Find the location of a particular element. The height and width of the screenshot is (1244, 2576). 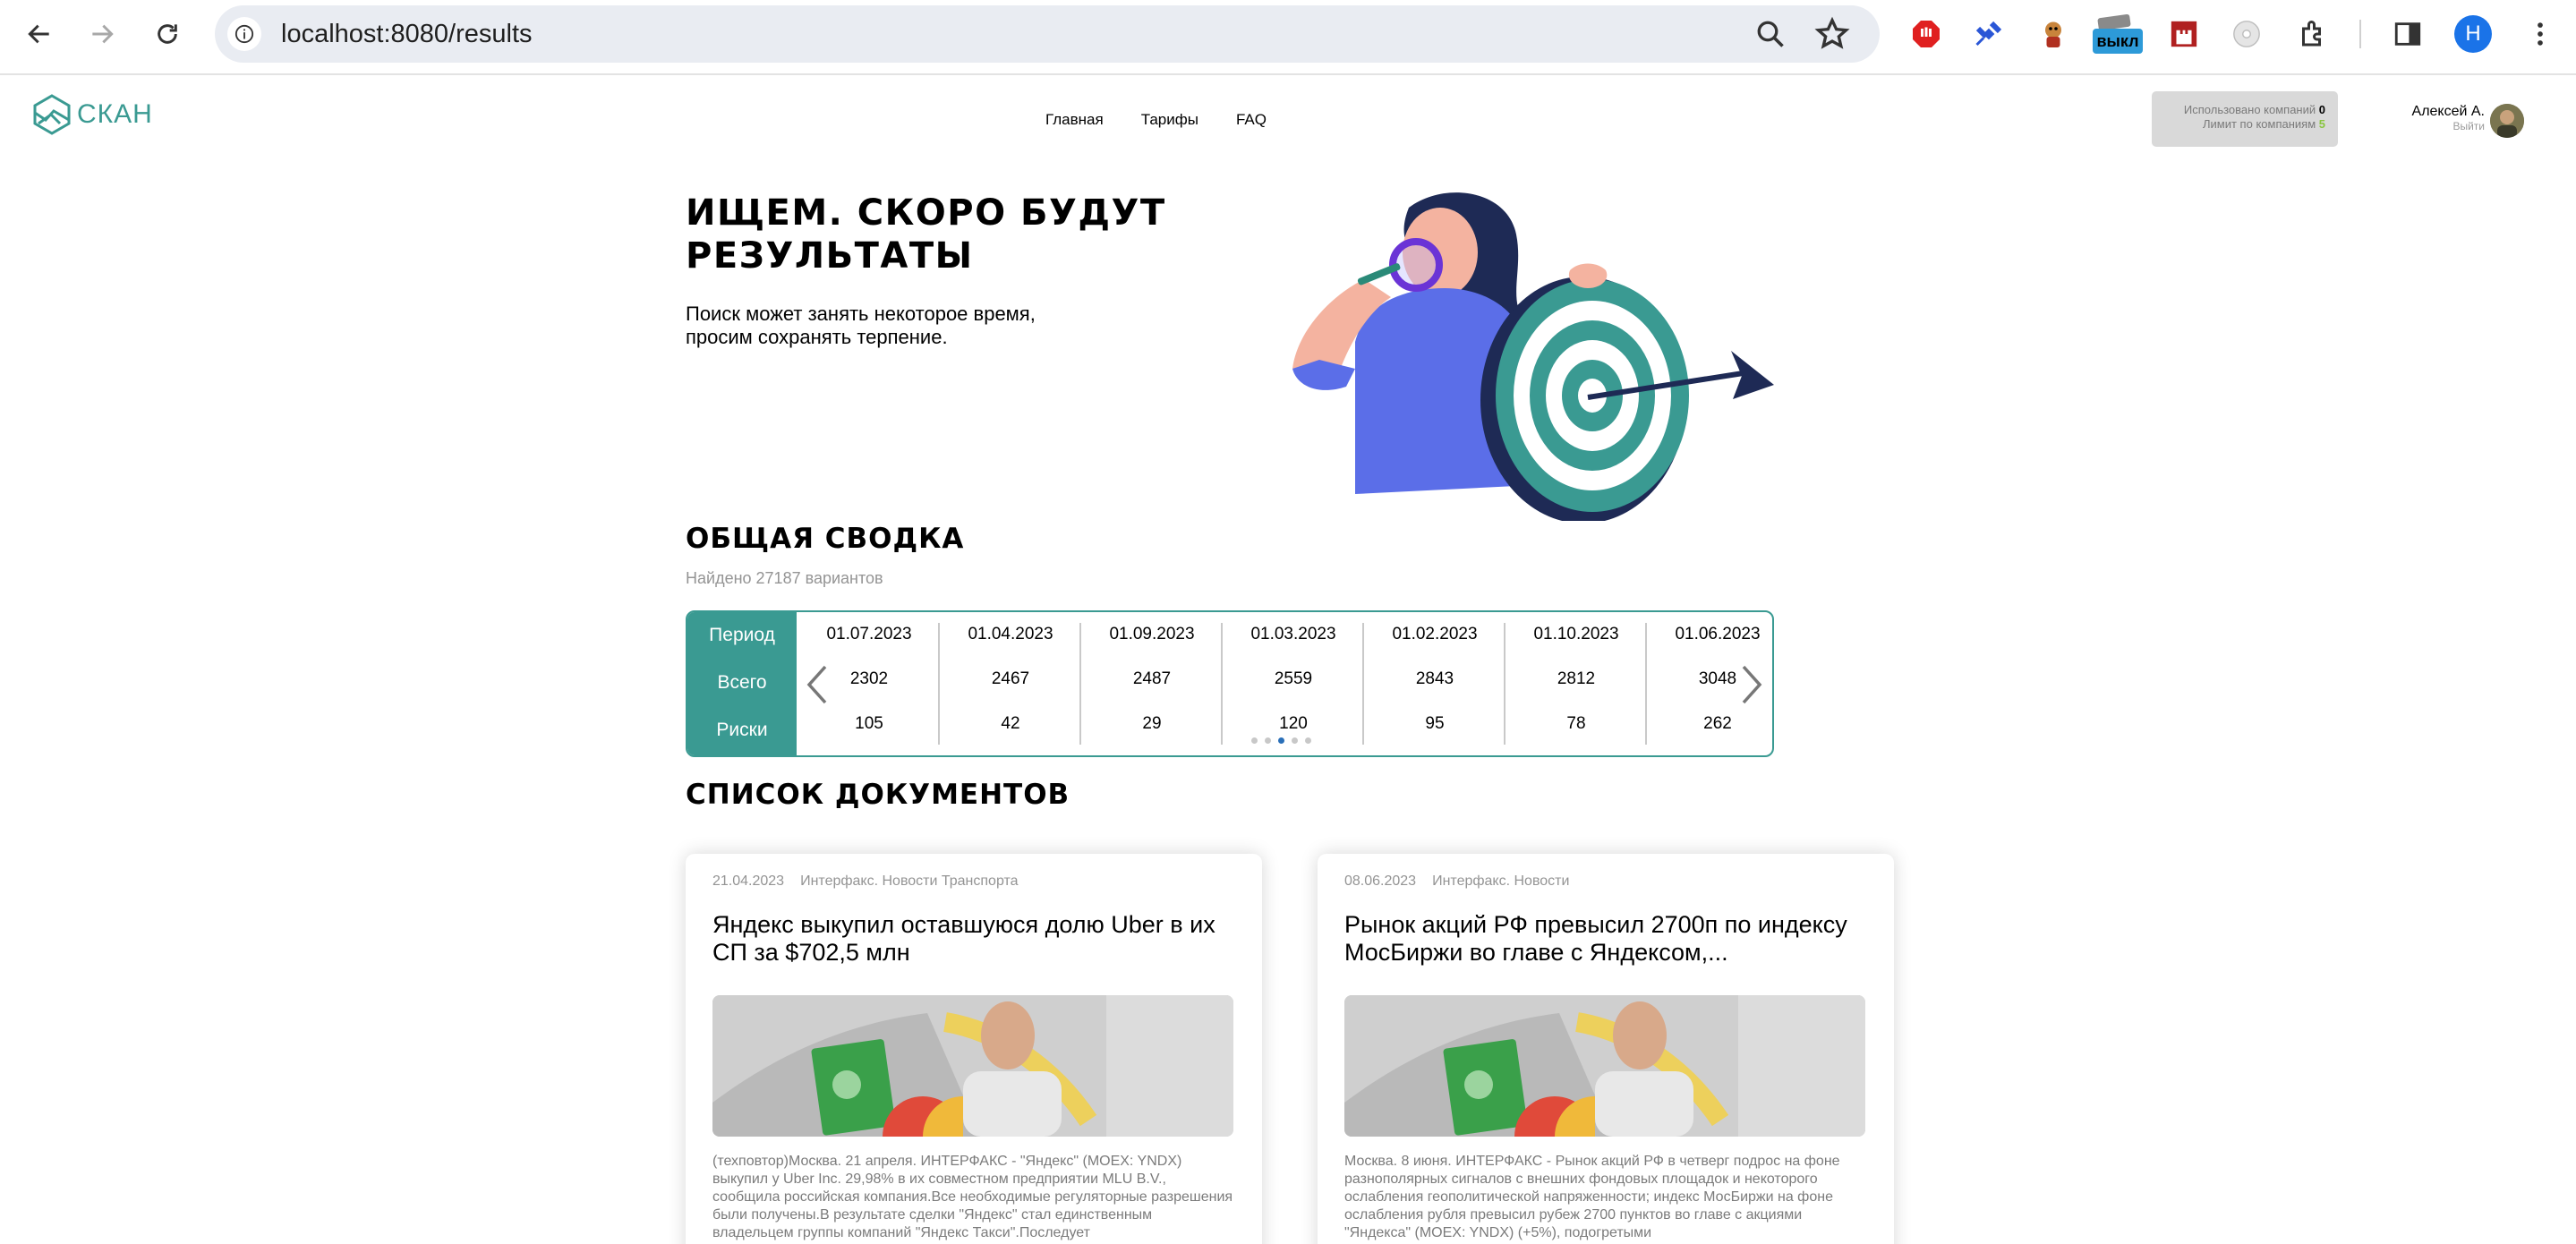

summary-period-value: 01.03.2023 is located at coordinates (1293, 634).